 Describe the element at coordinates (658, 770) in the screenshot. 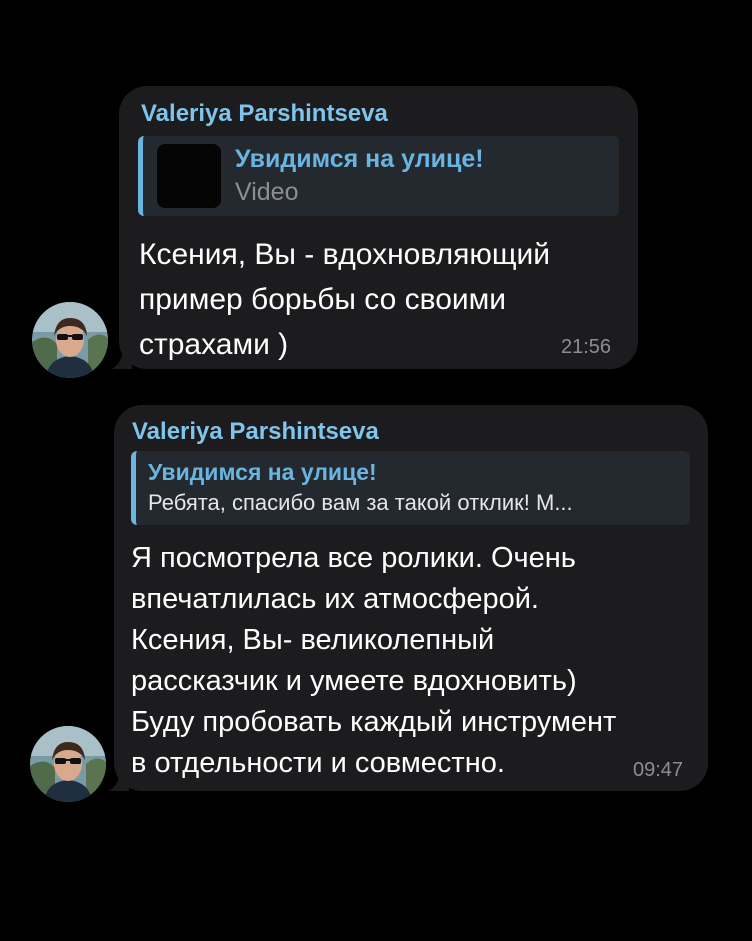

I see `message-timestamp: 09:47` at that location.